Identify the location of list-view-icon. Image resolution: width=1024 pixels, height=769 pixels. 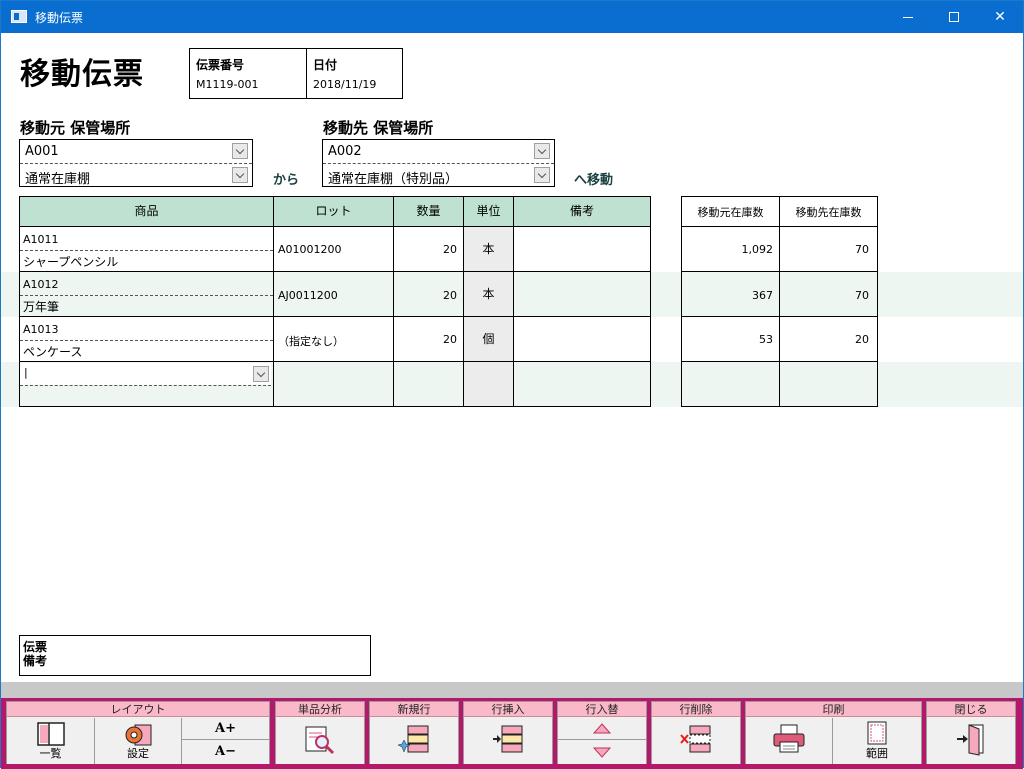
(51, 734).